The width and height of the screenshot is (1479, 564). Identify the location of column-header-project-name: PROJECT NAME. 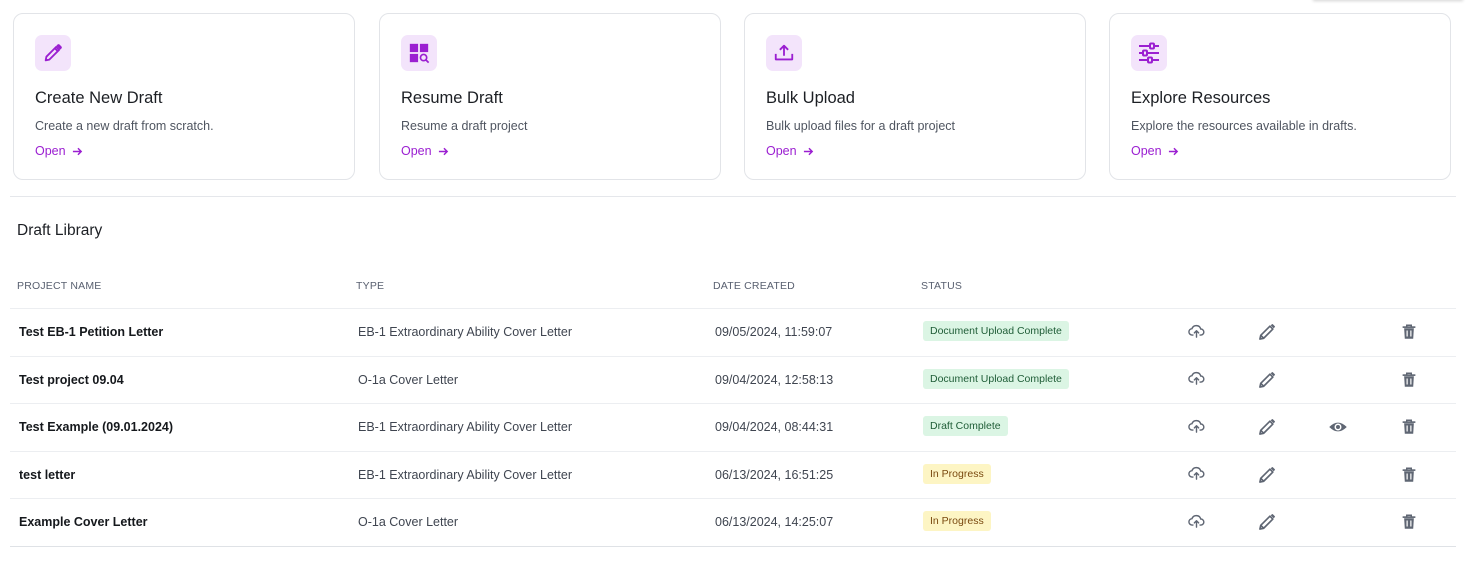
(59, 286).